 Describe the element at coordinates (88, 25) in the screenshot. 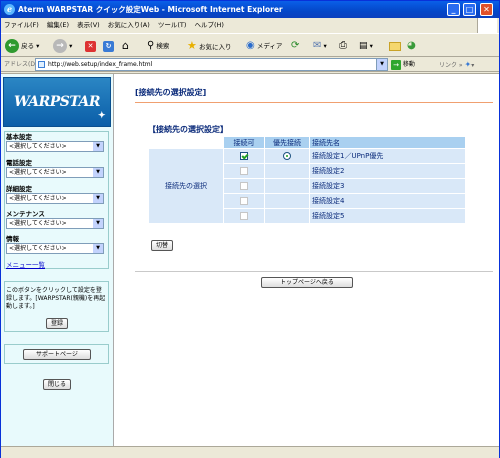

I see `menu-view: 表示(V)` at that location.